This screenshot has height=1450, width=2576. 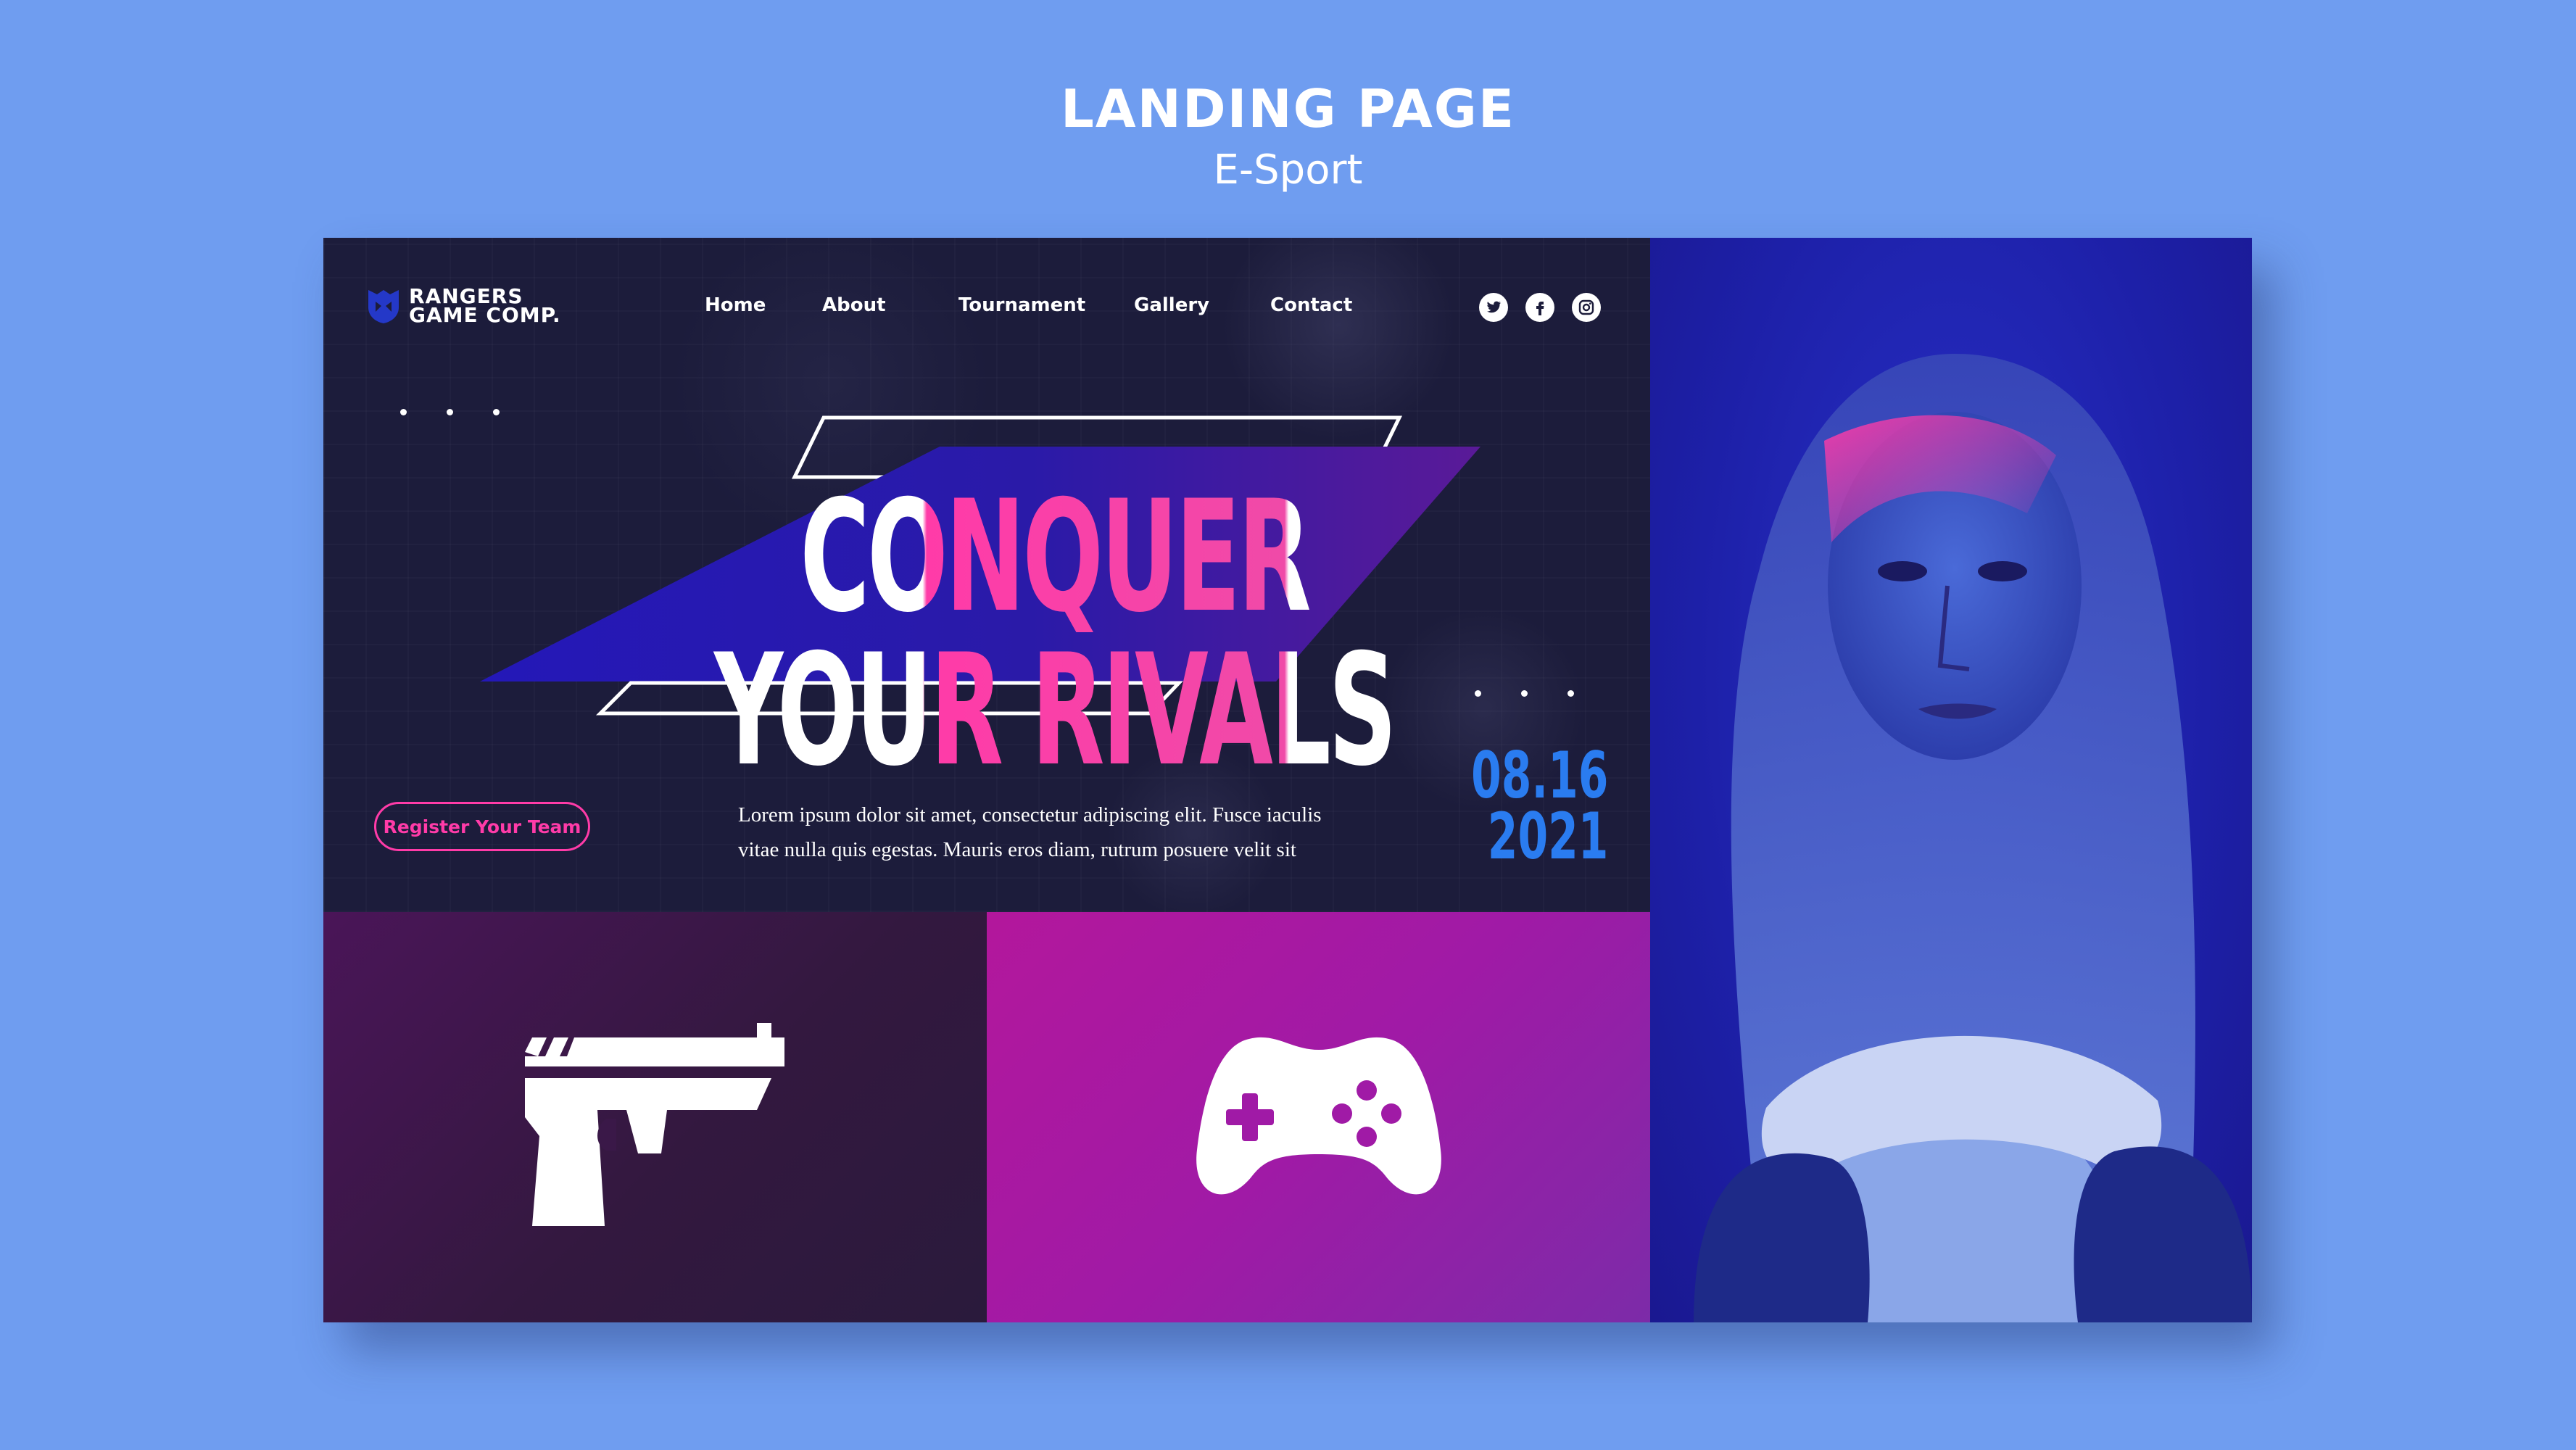 I want to click on page-header-title: LANDING PAGE, so click(x=1288, y=108).